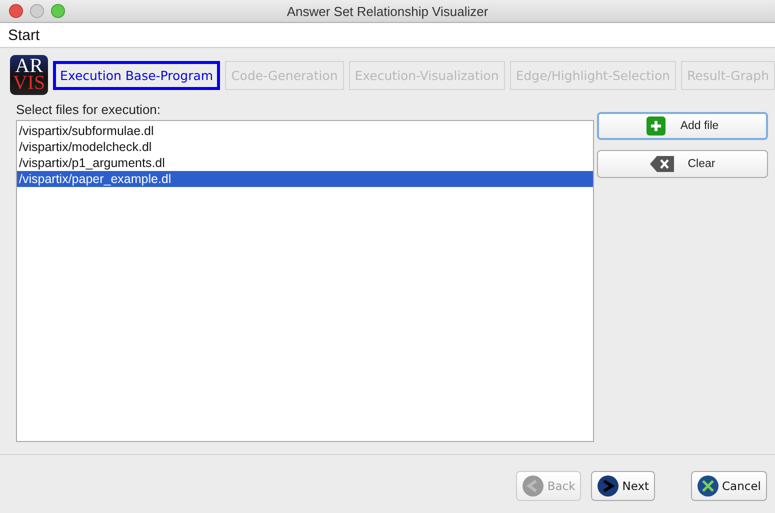 This screenshot has width=775, height=513. I want to click on close-icon, so click(16, 11).